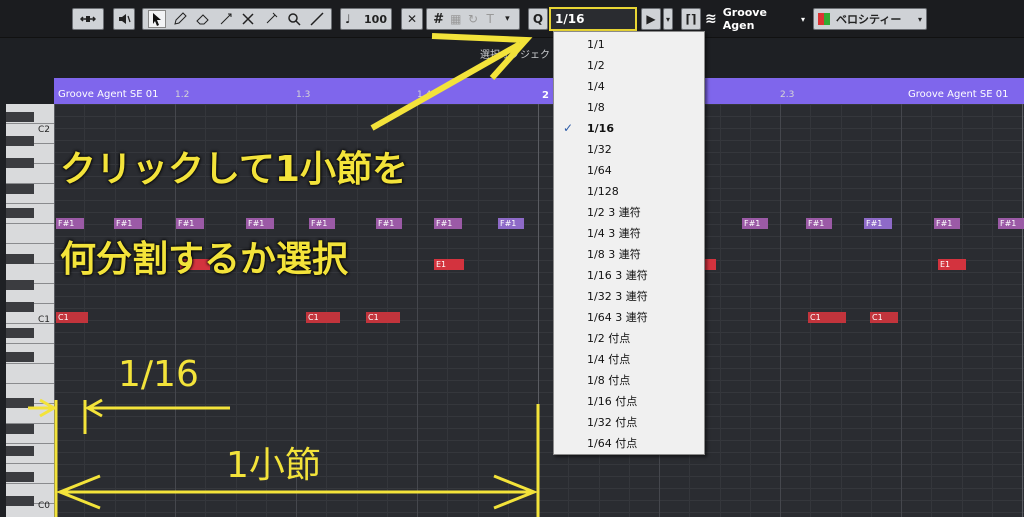 Image resolution: width=1024 pixels, height=517 pixels. Describe the element at coordinates (629, 422) in the screenshot. I see `quantize-menu-item: 1/32 付点` at that location.